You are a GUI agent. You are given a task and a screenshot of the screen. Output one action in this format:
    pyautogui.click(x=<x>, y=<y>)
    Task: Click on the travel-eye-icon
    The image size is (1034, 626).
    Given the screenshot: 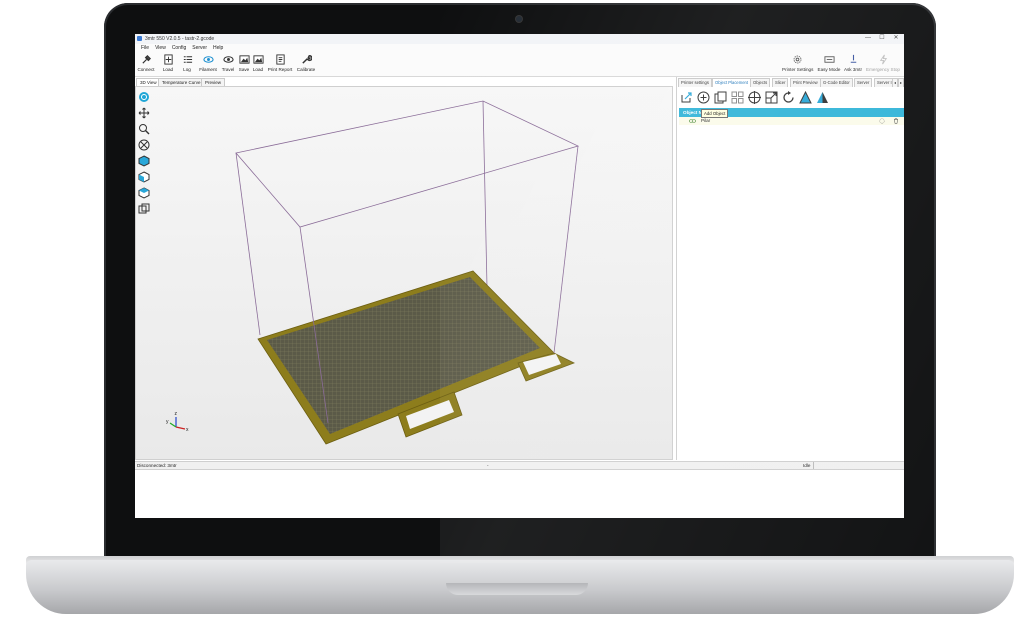 What is the action you would take?
    pyautogui.click(x=228, y=59)
    